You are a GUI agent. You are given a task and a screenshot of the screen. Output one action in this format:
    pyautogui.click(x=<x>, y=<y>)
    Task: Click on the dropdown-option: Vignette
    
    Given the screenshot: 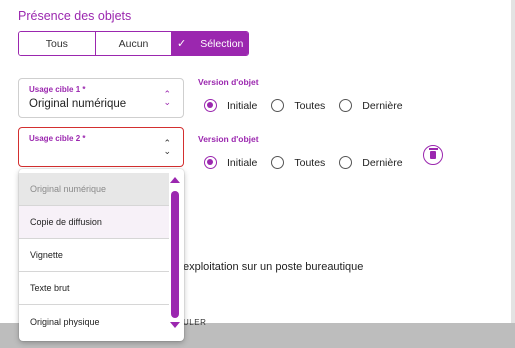 What is the action you would take?
    pyautogui.click(x=94, y=255)
    